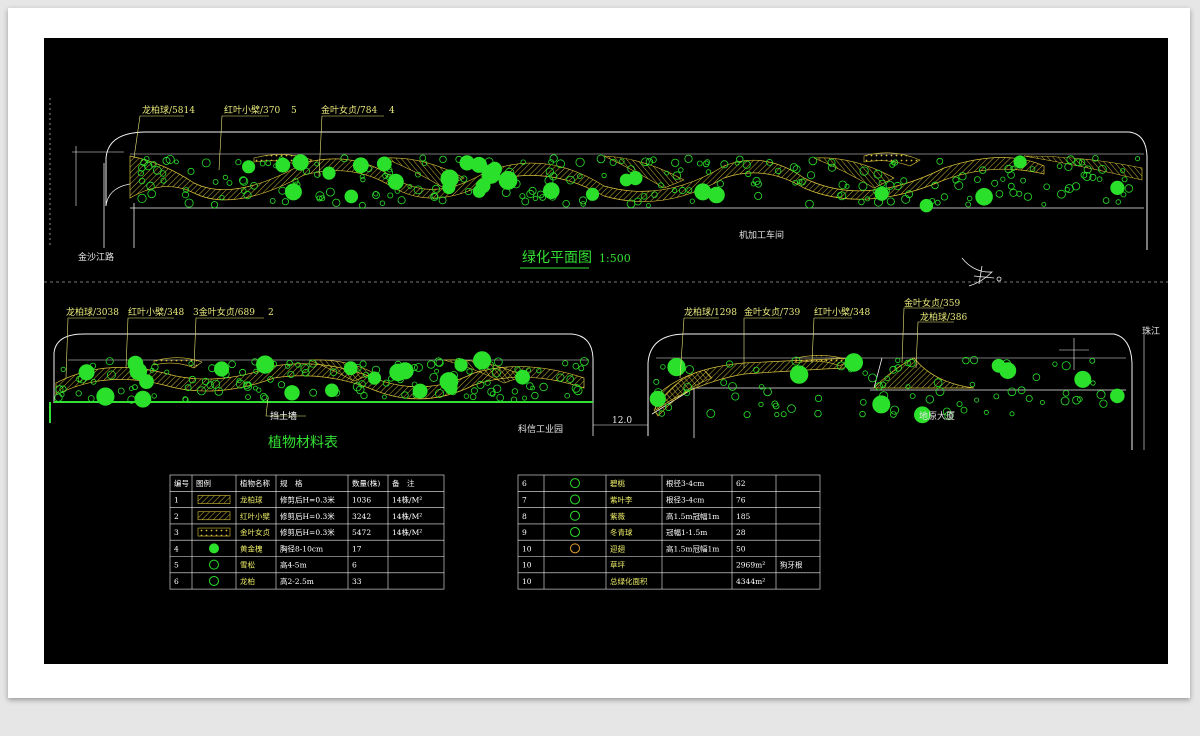 The width and height of the screenshot is (1200, 736). Describe the element at coordinates (575, 548) in the screenshot. I see `legend-plant-icon` at that location.